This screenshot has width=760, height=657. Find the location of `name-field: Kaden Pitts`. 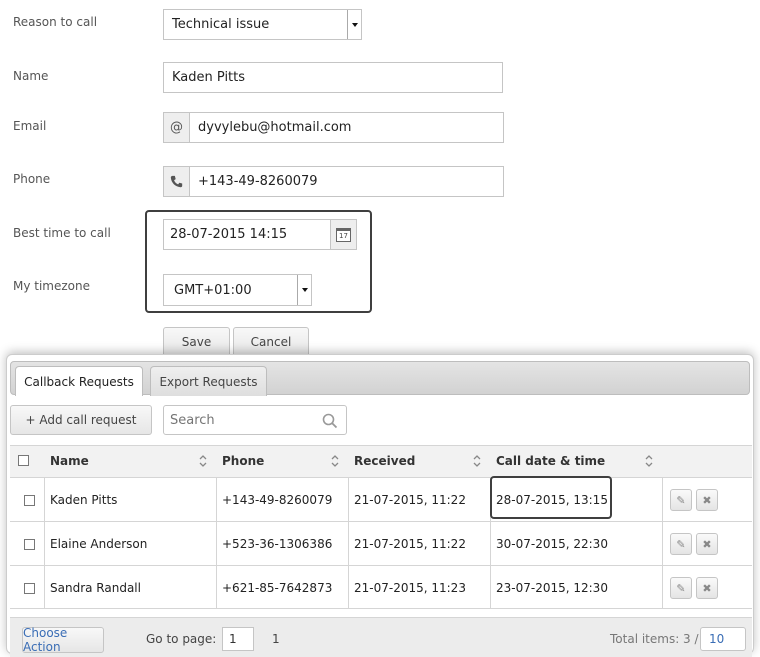

name-field: Kaden Pitts is located at coordinates (333, 77).